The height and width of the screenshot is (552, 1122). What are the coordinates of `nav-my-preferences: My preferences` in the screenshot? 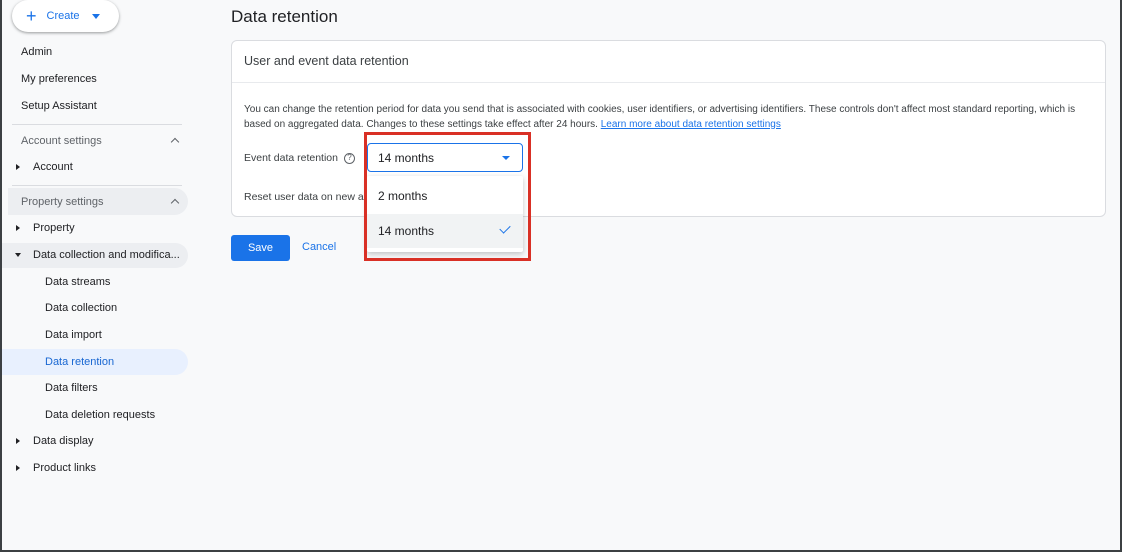 It's located at (59, 79).